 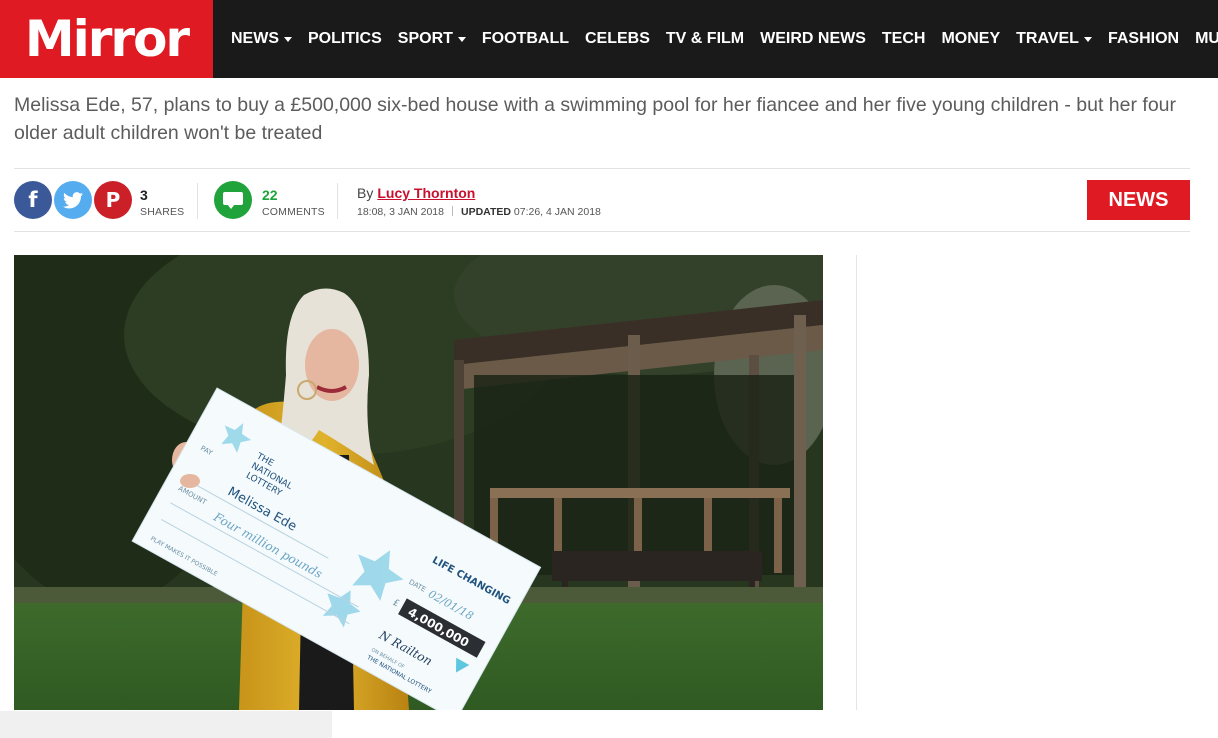 I want to click on pinterest-share-button: P, so click(x=113, y=200).